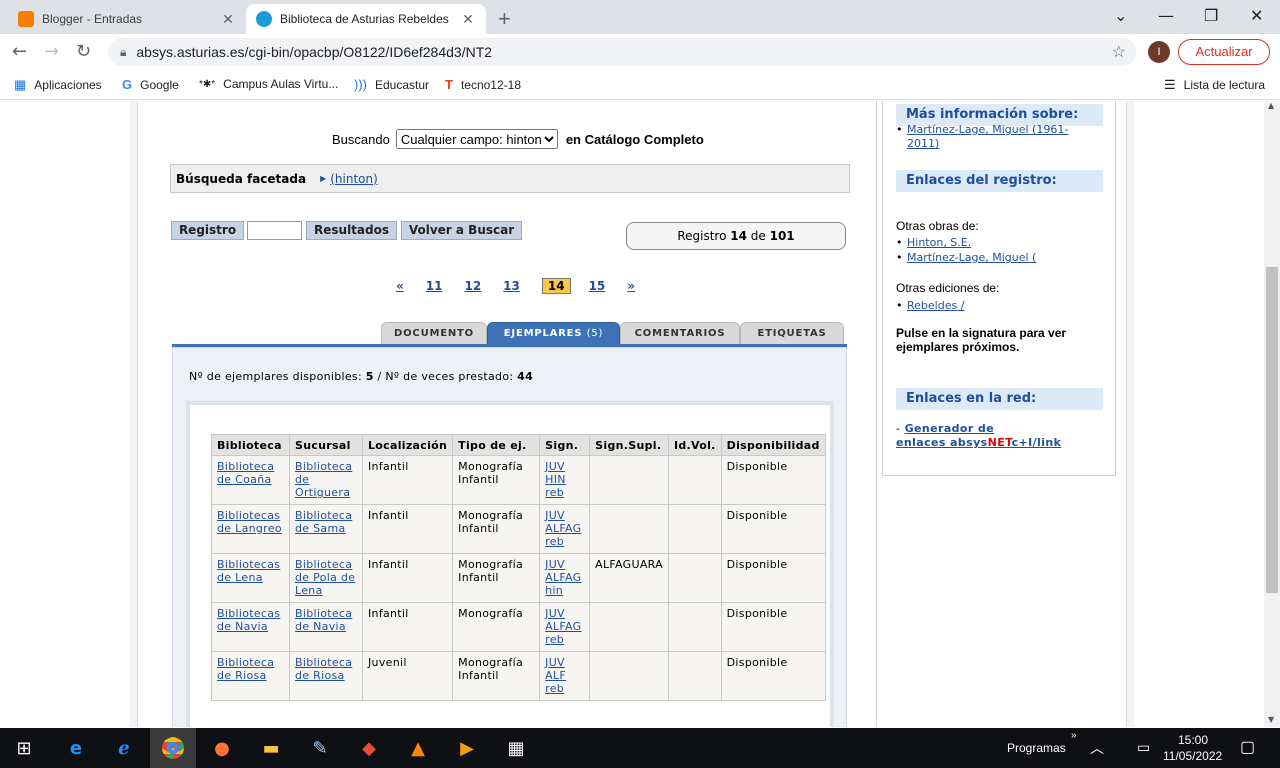 The height and width of the screenshot is (768, 1280). What do you see at coordinates (935, 305) in the screenshot?
I see `otras-ediciones-link: Rebeldes /` at bounding box center [935, 305].